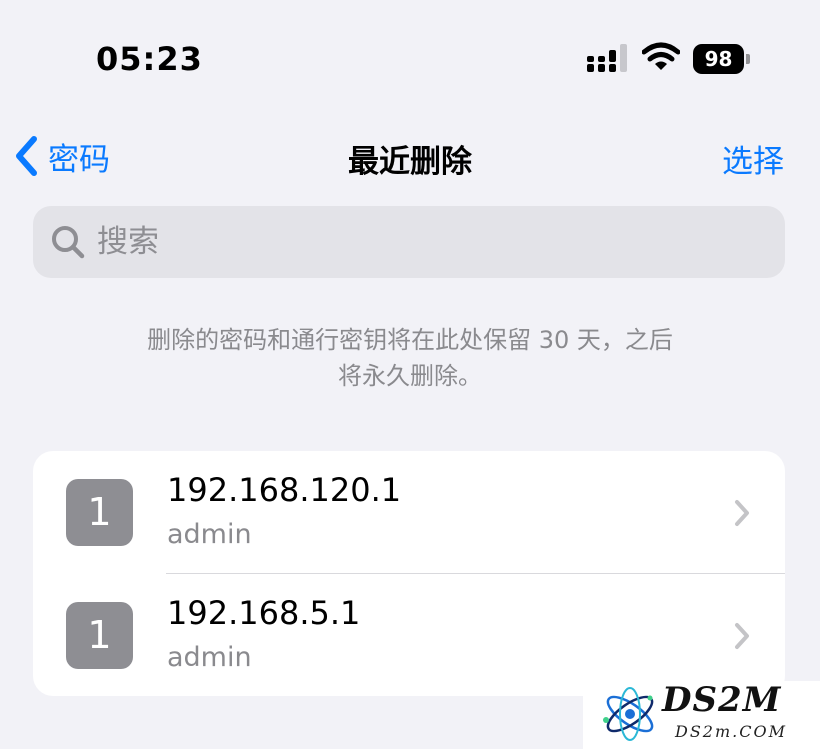 The image size is (820, 749). I want to click on search-input, so click(417, 242).